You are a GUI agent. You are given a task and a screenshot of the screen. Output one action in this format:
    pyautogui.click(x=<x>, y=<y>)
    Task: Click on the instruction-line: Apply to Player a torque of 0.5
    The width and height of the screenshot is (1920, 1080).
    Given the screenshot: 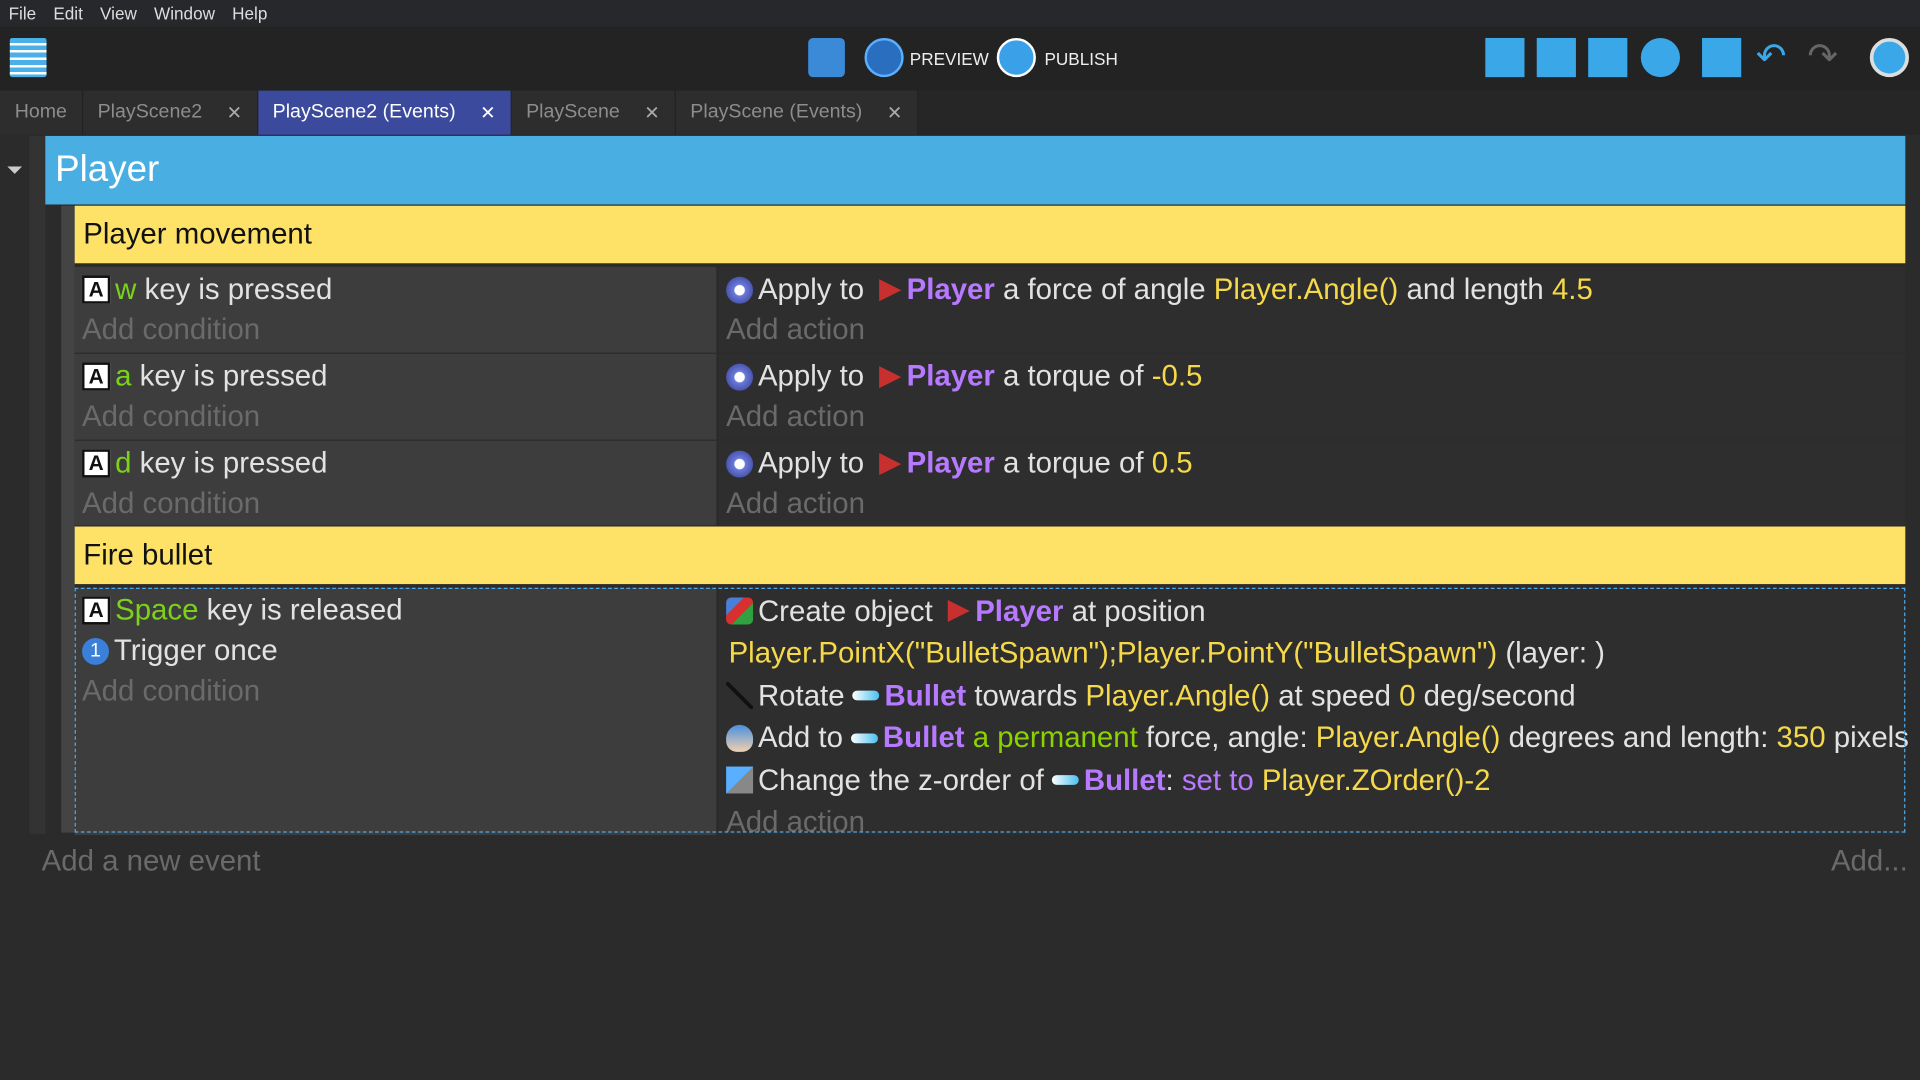 What is the action you would take?
    pyautogui.click(x=1312, y=463)
    